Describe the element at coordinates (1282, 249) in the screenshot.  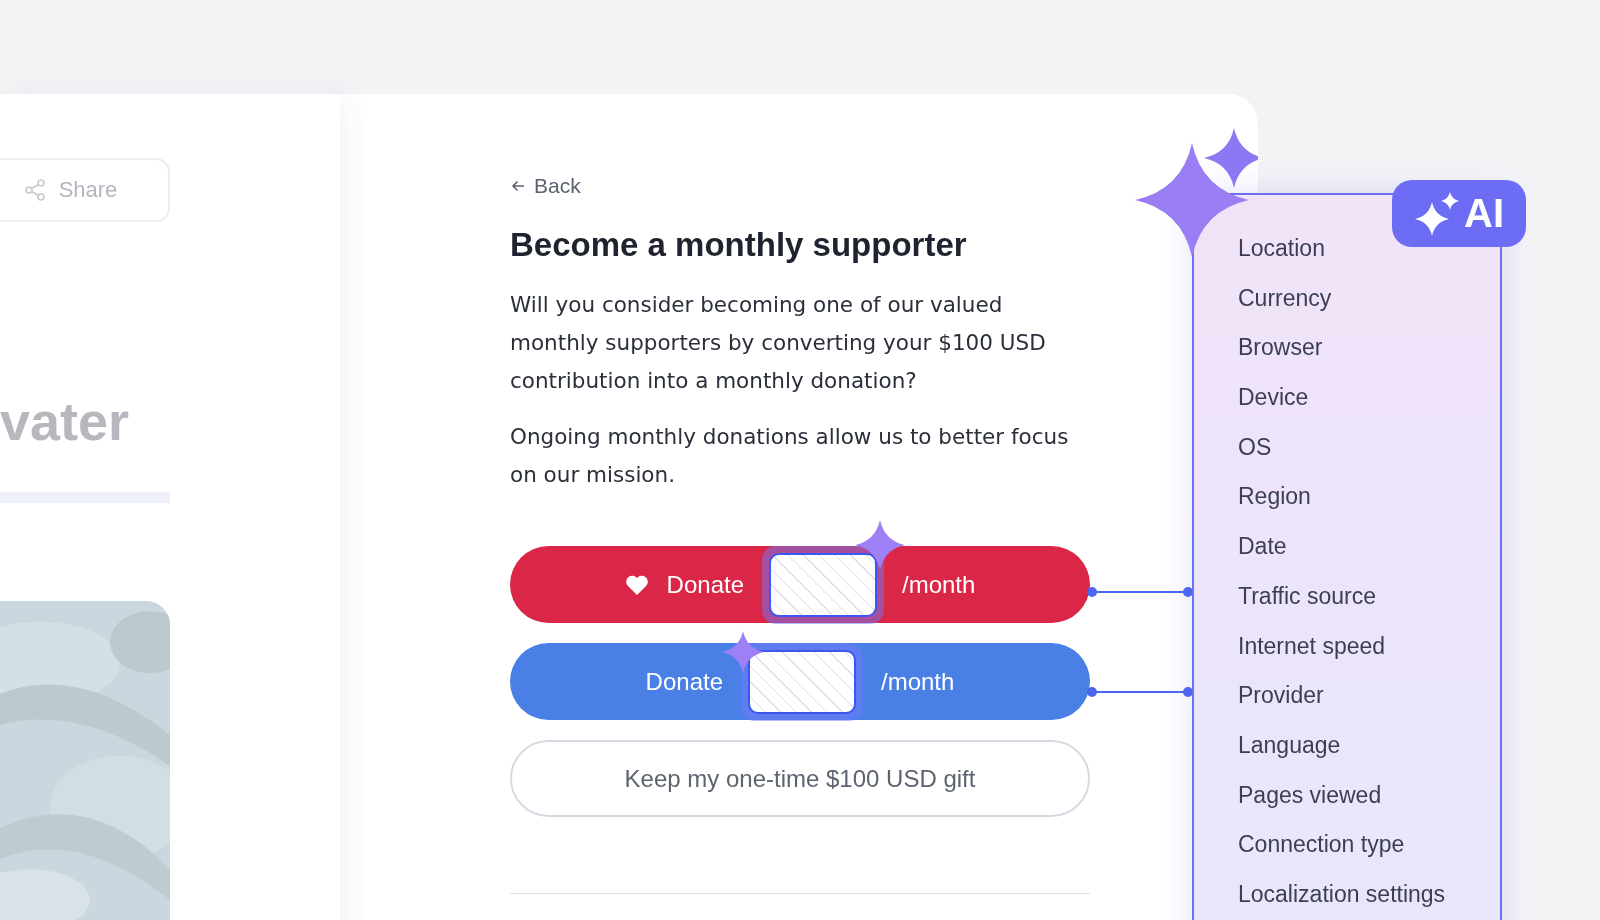
I see `attribute-item: Location` at that location.